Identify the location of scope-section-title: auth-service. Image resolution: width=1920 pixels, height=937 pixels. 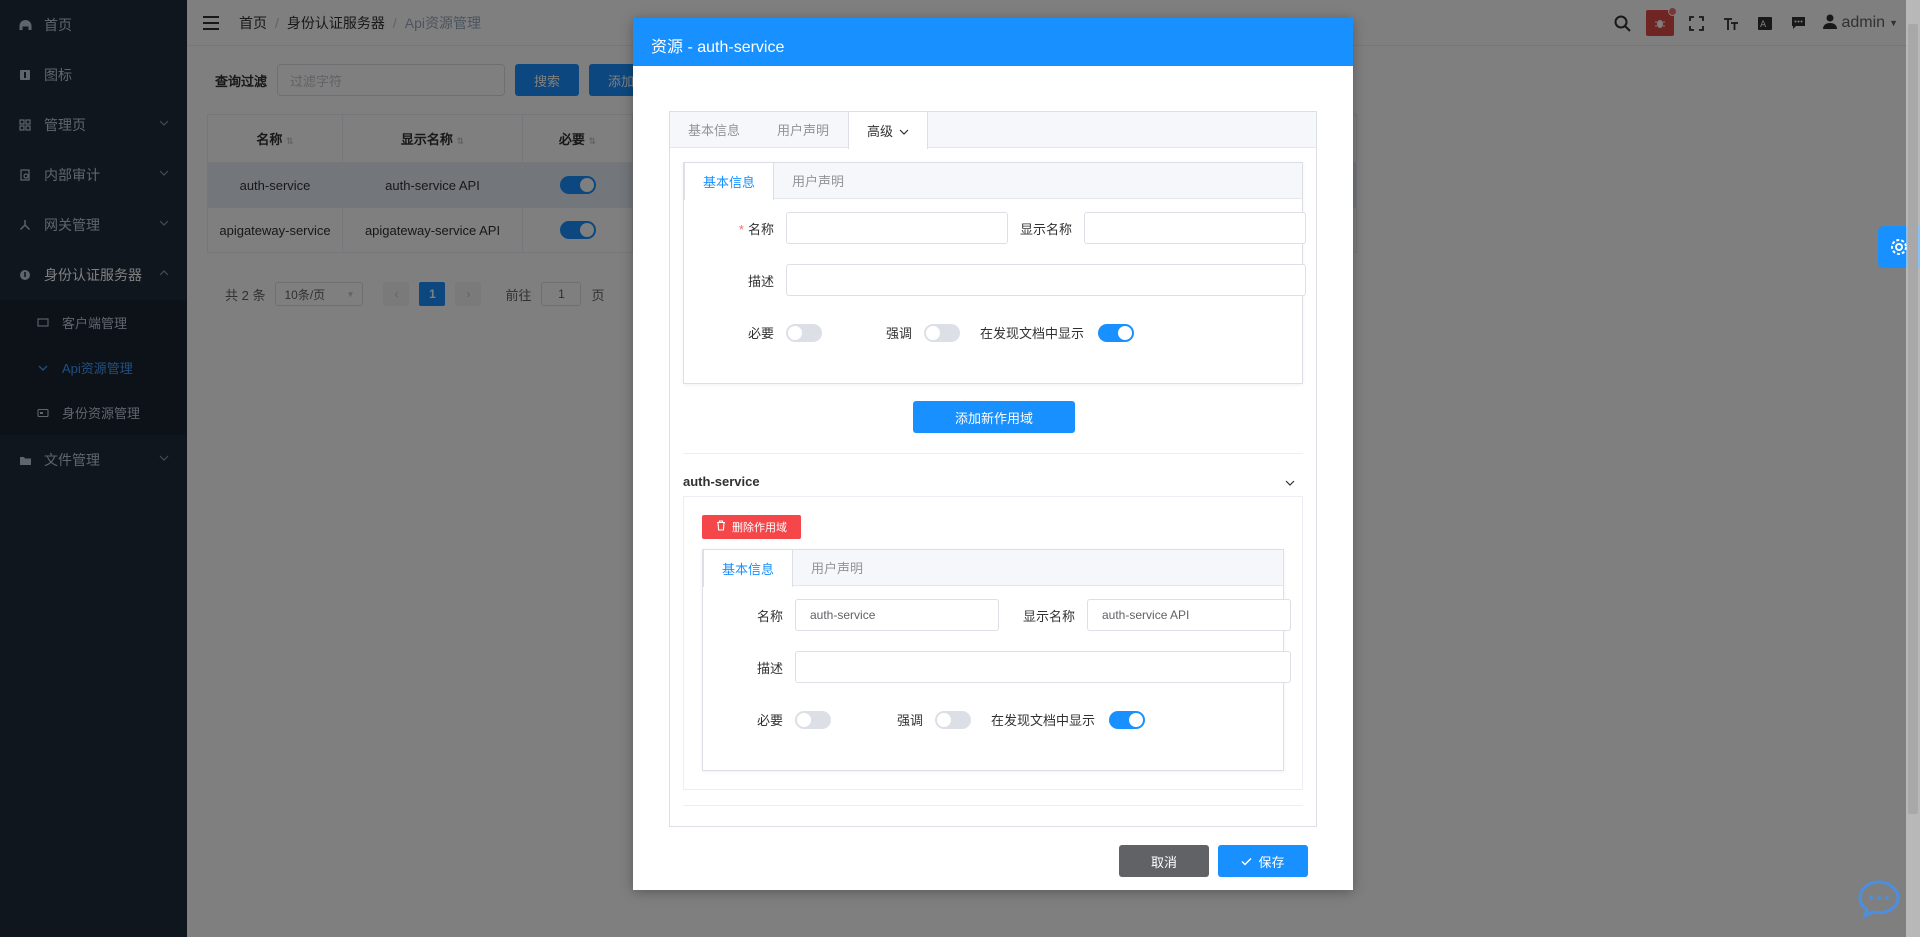
(721, 481).